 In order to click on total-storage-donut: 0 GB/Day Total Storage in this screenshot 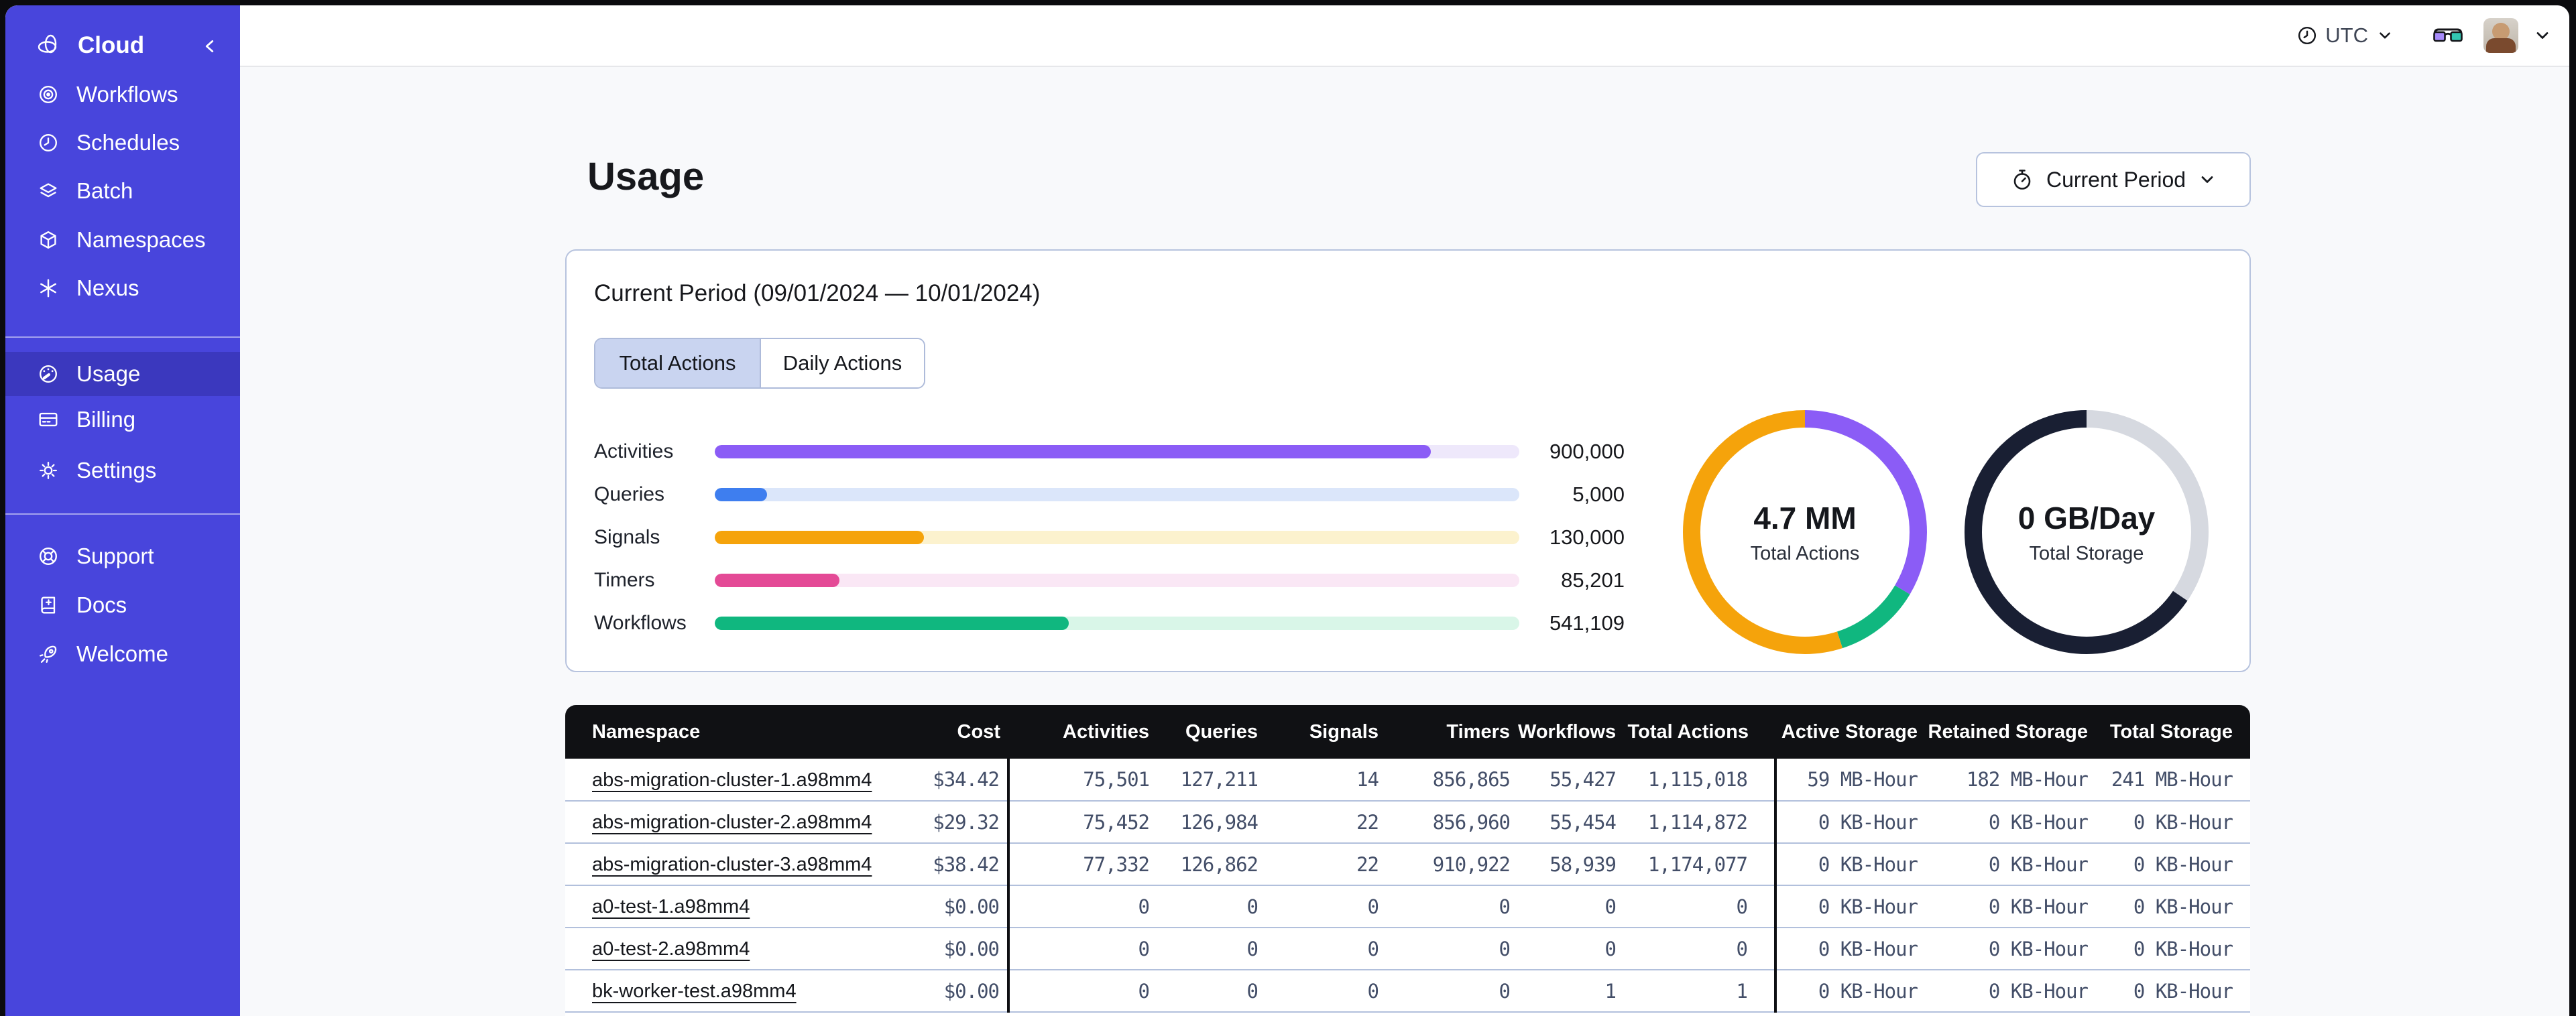, I will do `click(2086, 532)`.